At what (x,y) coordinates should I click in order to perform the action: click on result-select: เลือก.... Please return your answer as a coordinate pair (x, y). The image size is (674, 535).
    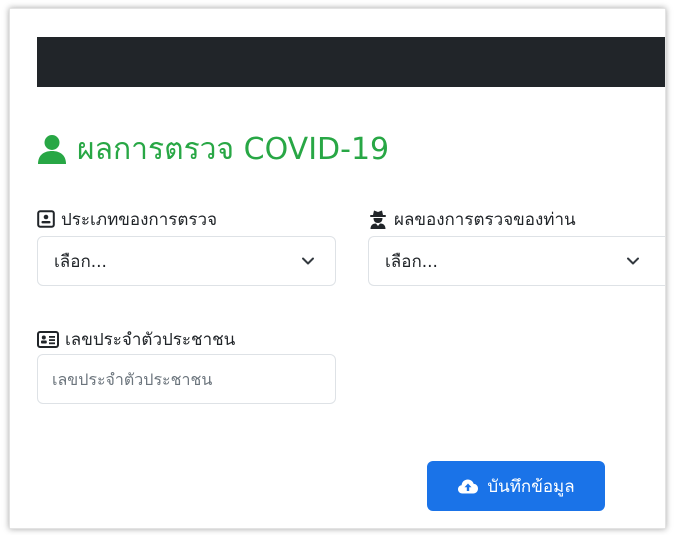
    Looking at the image, I should click on (516, 261).